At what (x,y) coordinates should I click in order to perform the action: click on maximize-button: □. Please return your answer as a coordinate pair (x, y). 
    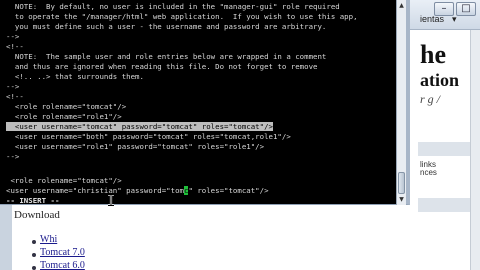
    Looking at the image, I should click on (466, 9).